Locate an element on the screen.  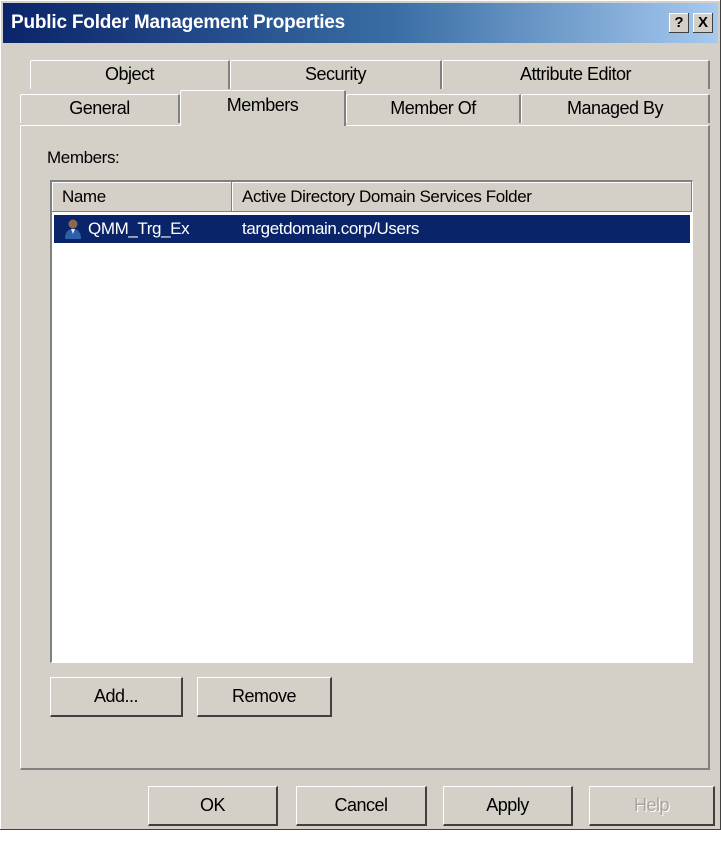
cancel-button: Cancel is located at coordinates (361, 806).